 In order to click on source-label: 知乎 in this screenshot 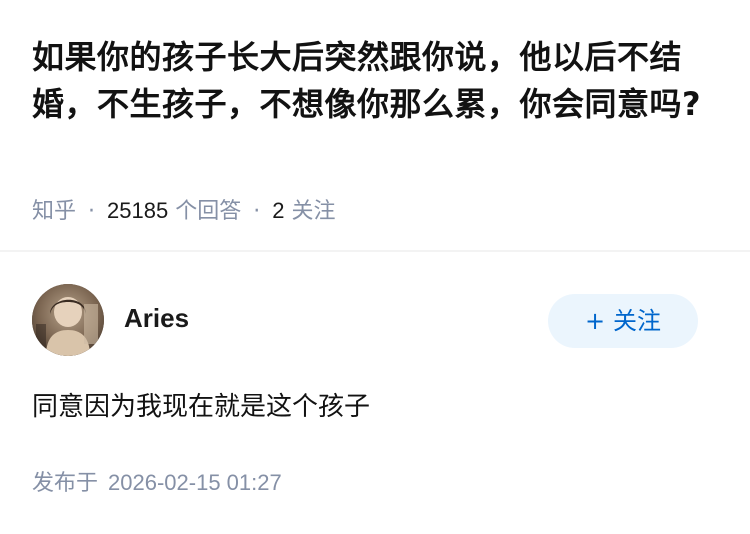, I will do `click(54, 211)`.